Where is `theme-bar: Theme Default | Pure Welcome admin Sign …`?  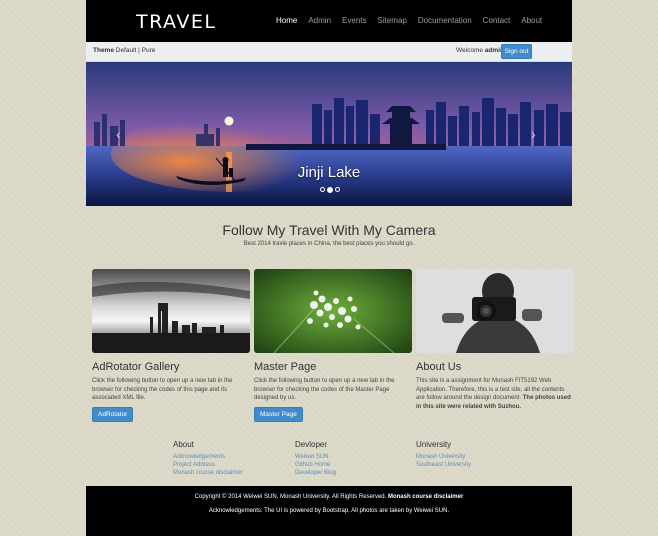
theme-bar: Theme Default | Pure Welcome admin Sign … is located at coordinates (329, 52).